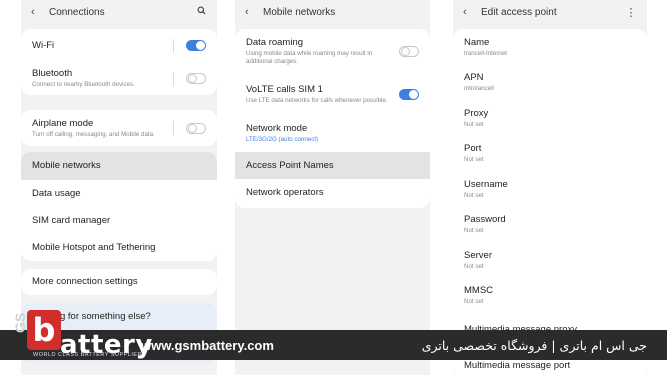  I want to click on page-title: Mobile networks, so click(299, 12).